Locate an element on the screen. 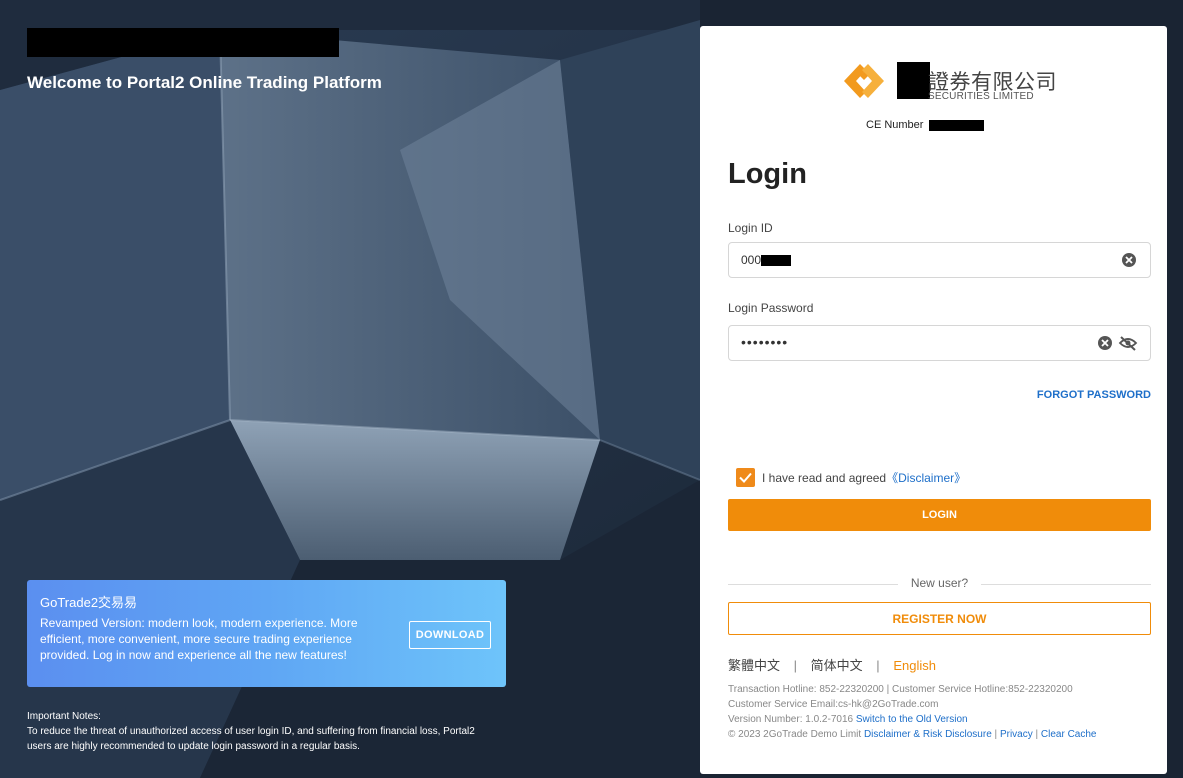 This screenshot has height=778, width=1183. notes-heading: Important Notes: is located at coordinates (64, 716).